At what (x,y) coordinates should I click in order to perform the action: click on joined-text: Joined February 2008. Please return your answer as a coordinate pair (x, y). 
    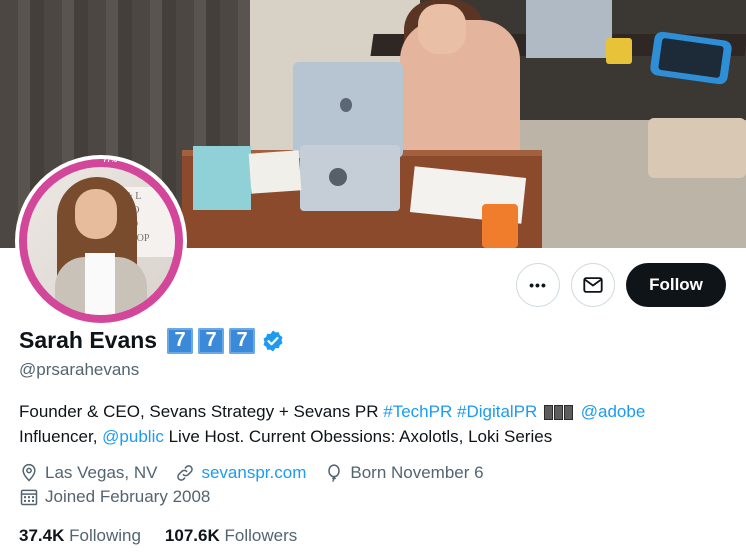
    Looking at the image, I should click on (128, 496).